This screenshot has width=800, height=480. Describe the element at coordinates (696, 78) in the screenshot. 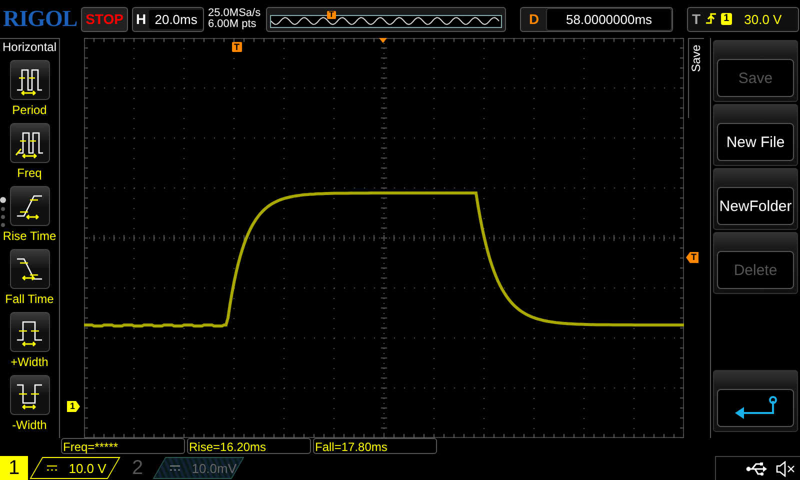

I see `menu-title: Save` at that location.